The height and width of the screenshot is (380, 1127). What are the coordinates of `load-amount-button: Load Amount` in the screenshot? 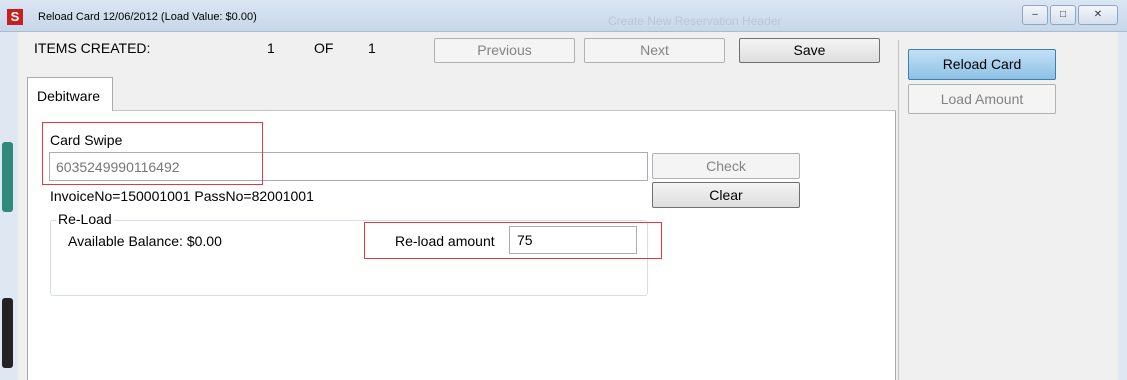 It's located at (982, 99).